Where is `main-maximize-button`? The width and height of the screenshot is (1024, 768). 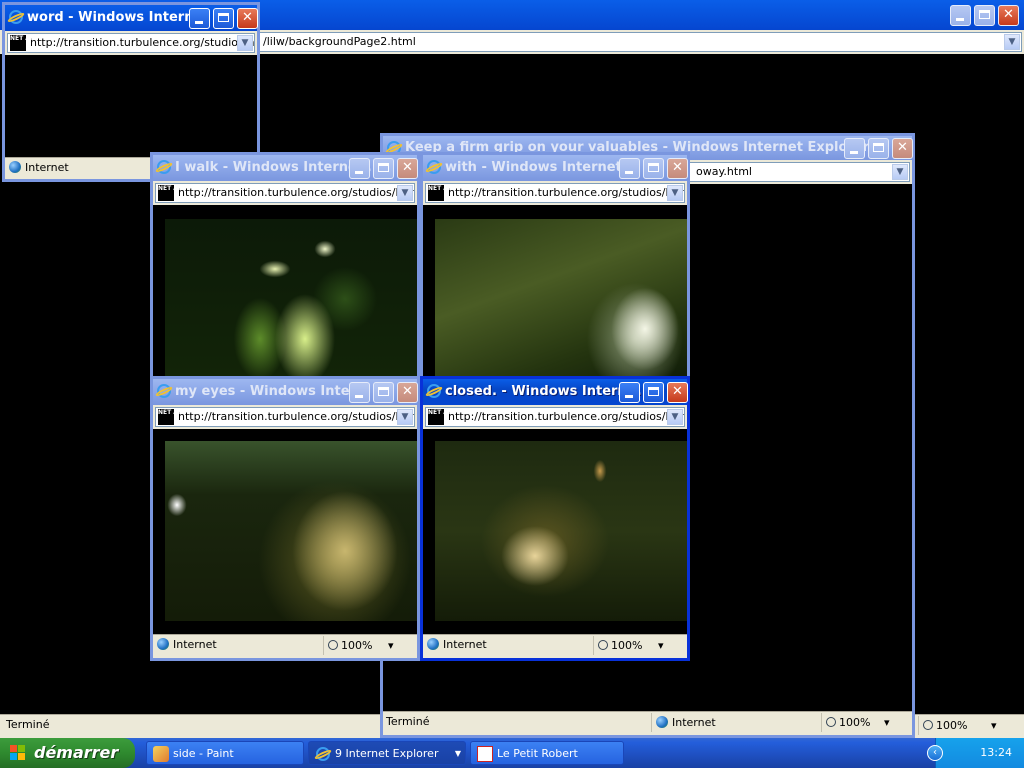 main-maximize-button is located at coordinates (984, 15).